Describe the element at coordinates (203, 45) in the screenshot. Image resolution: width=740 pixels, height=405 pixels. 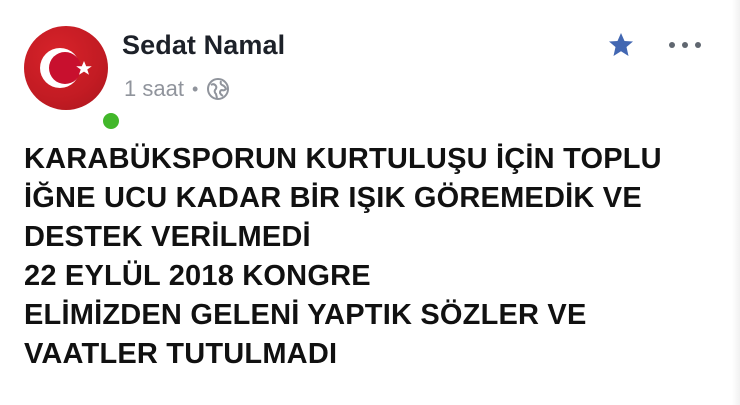
I see `author-name: Sedat Namal` at that location.